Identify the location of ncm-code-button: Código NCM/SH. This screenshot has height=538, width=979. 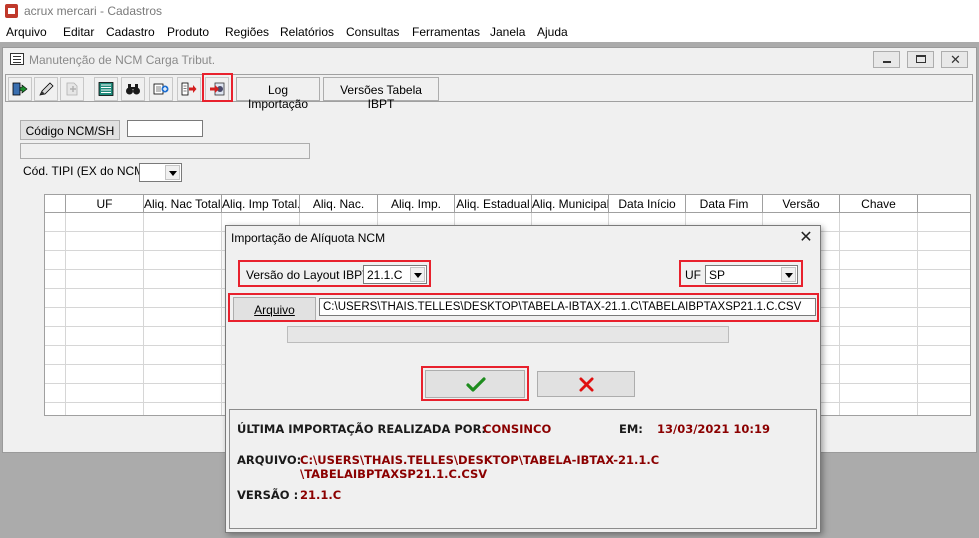
(70, 130).